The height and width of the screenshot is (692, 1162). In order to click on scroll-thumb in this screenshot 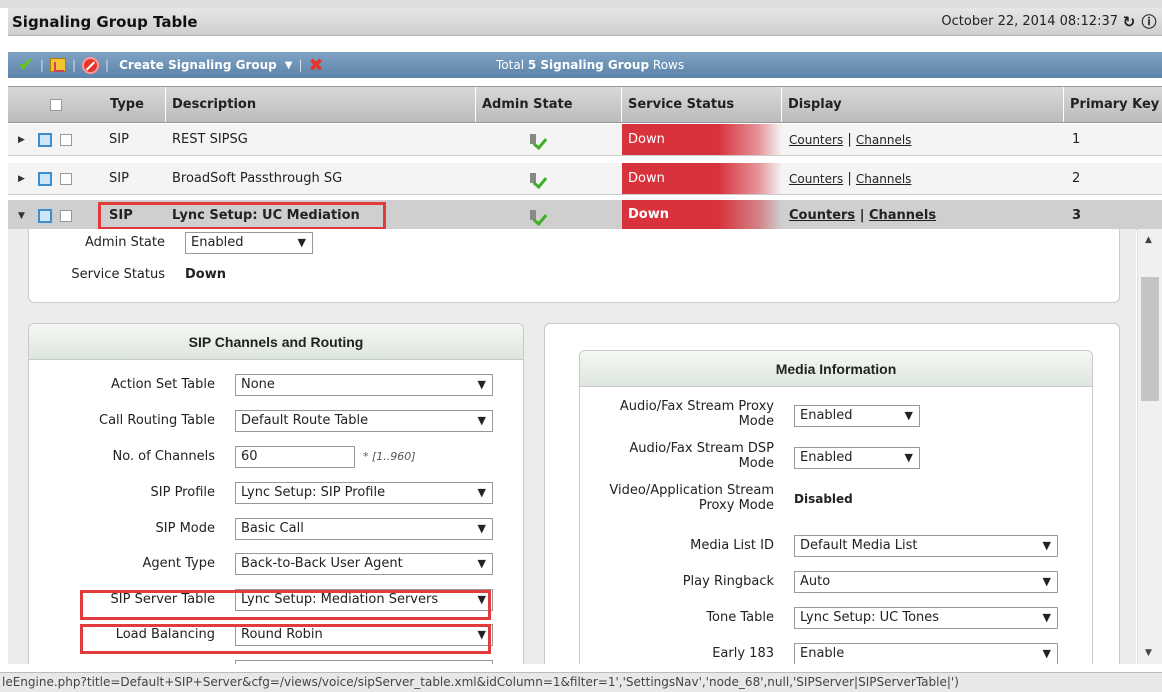, I will do `click(1150, 339)`.